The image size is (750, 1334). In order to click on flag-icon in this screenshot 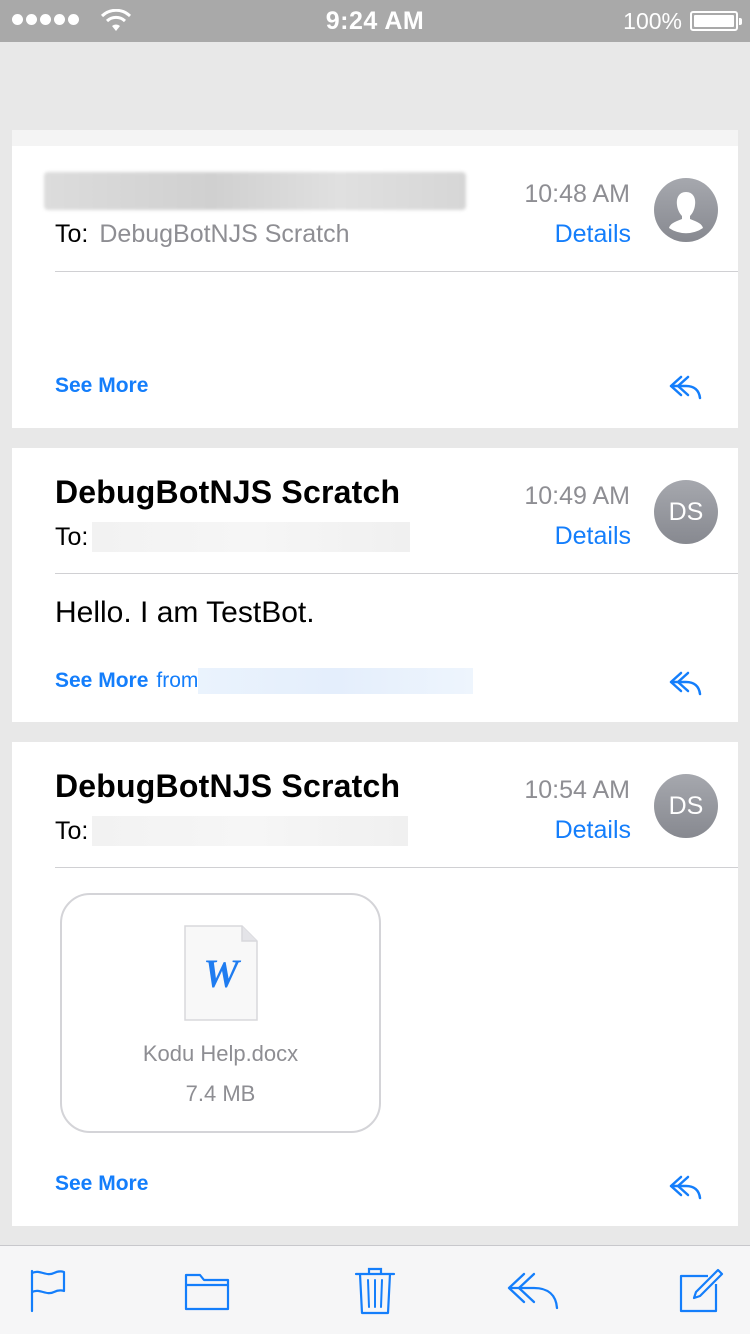, I will do `click(48, 1291)`.